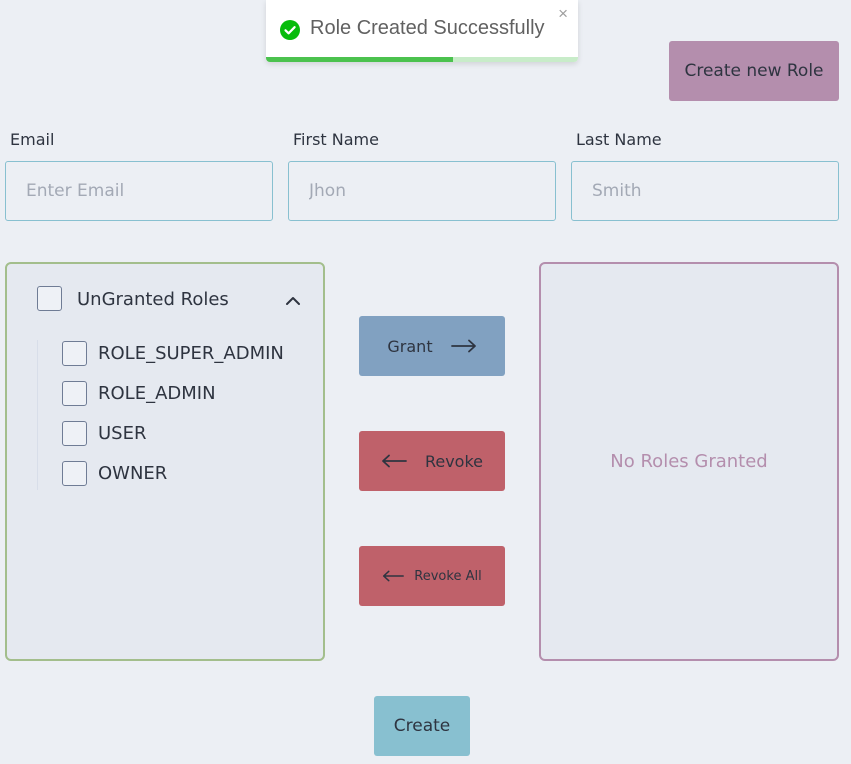  What do you see at coordinates (454, 461) in the screenshot?
I see `revoke-label: Revoke` at bounding box center [454, 461].